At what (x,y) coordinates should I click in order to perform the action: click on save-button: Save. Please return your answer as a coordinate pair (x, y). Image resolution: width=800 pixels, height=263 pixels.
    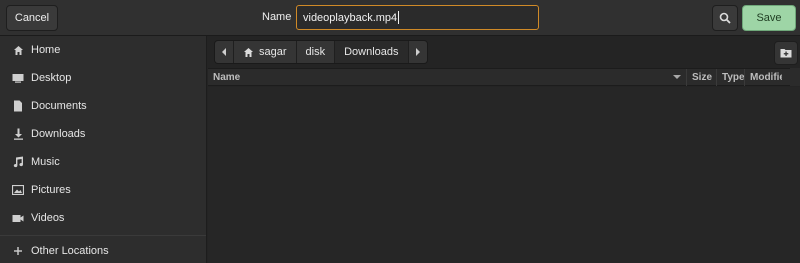
    Looking at the image, I should click on (769, 18).